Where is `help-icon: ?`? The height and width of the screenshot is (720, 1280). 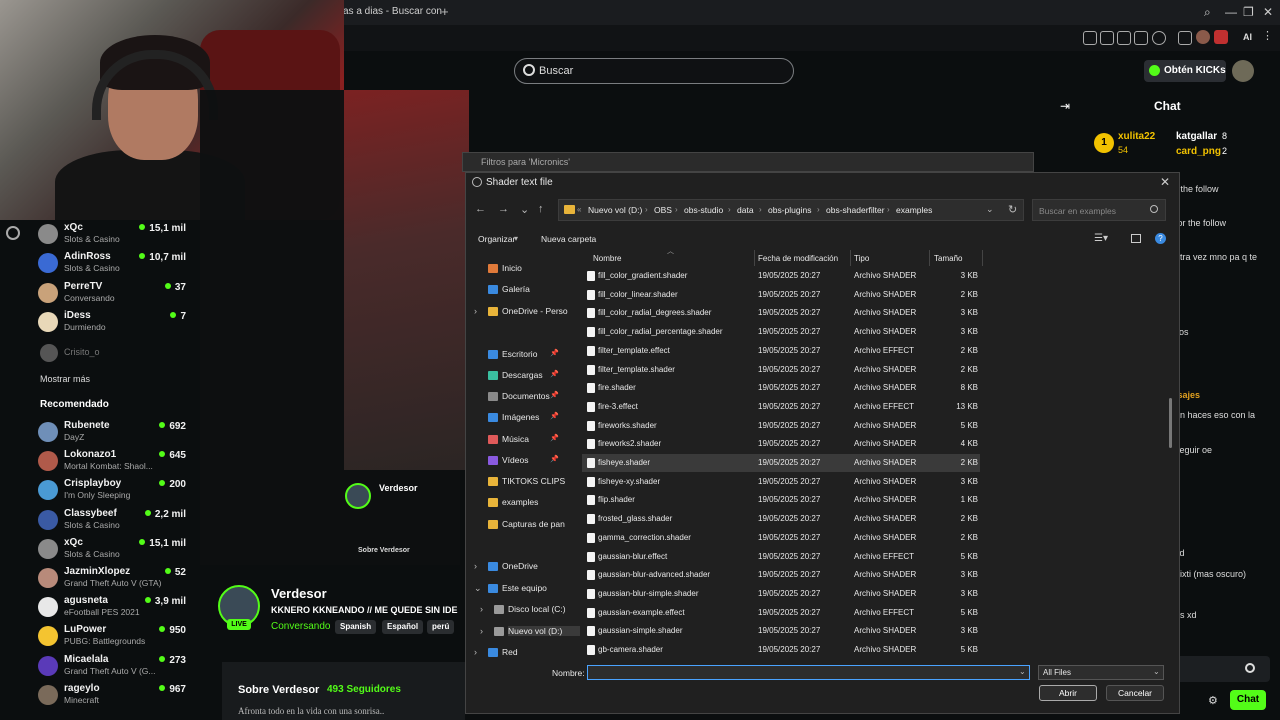
help-icon: ? is located at coordinates (1160, 238).